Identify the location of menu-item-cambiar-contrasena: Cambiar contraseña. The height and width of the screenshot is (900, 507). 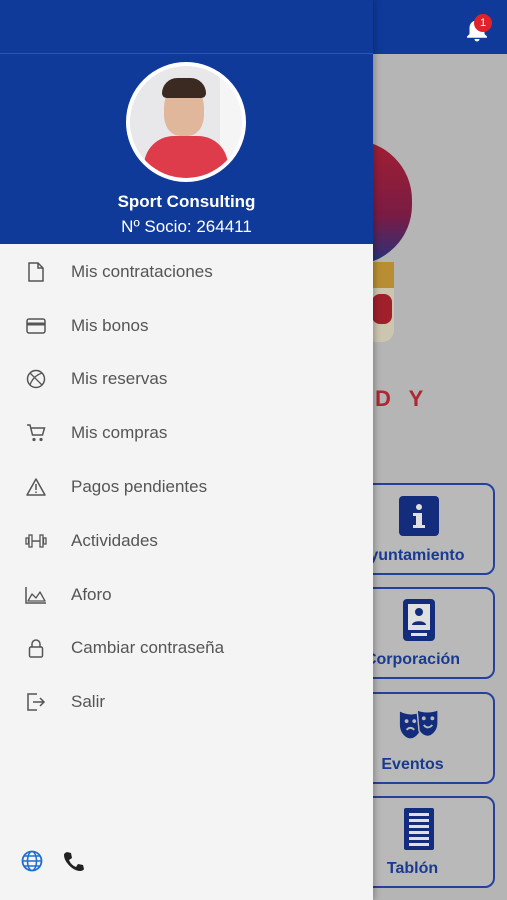
(186, 649).